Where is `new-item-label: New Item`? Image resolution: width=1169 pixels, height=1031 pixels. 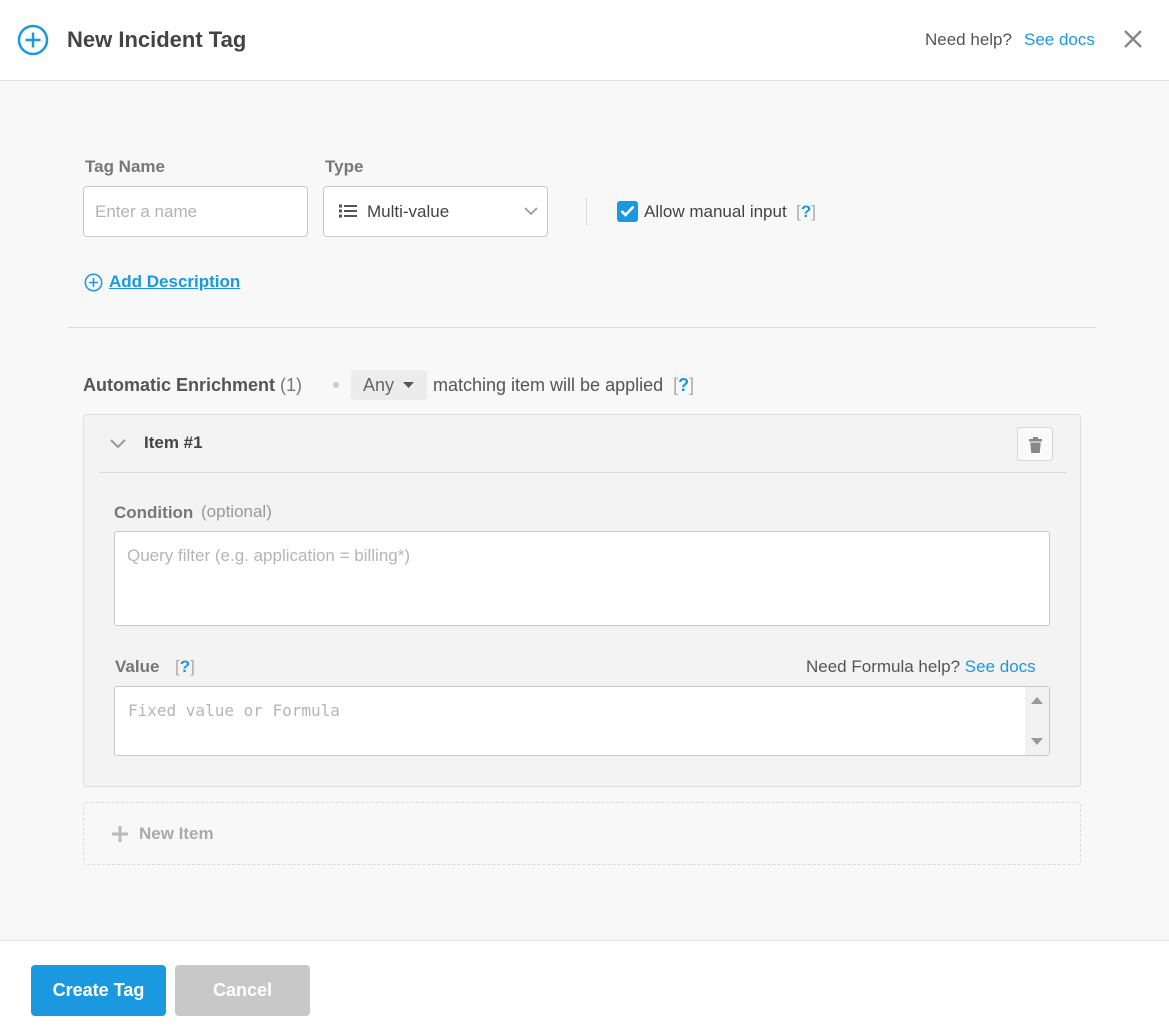
new-item-label: New Item is located at coordinates (176, 833).